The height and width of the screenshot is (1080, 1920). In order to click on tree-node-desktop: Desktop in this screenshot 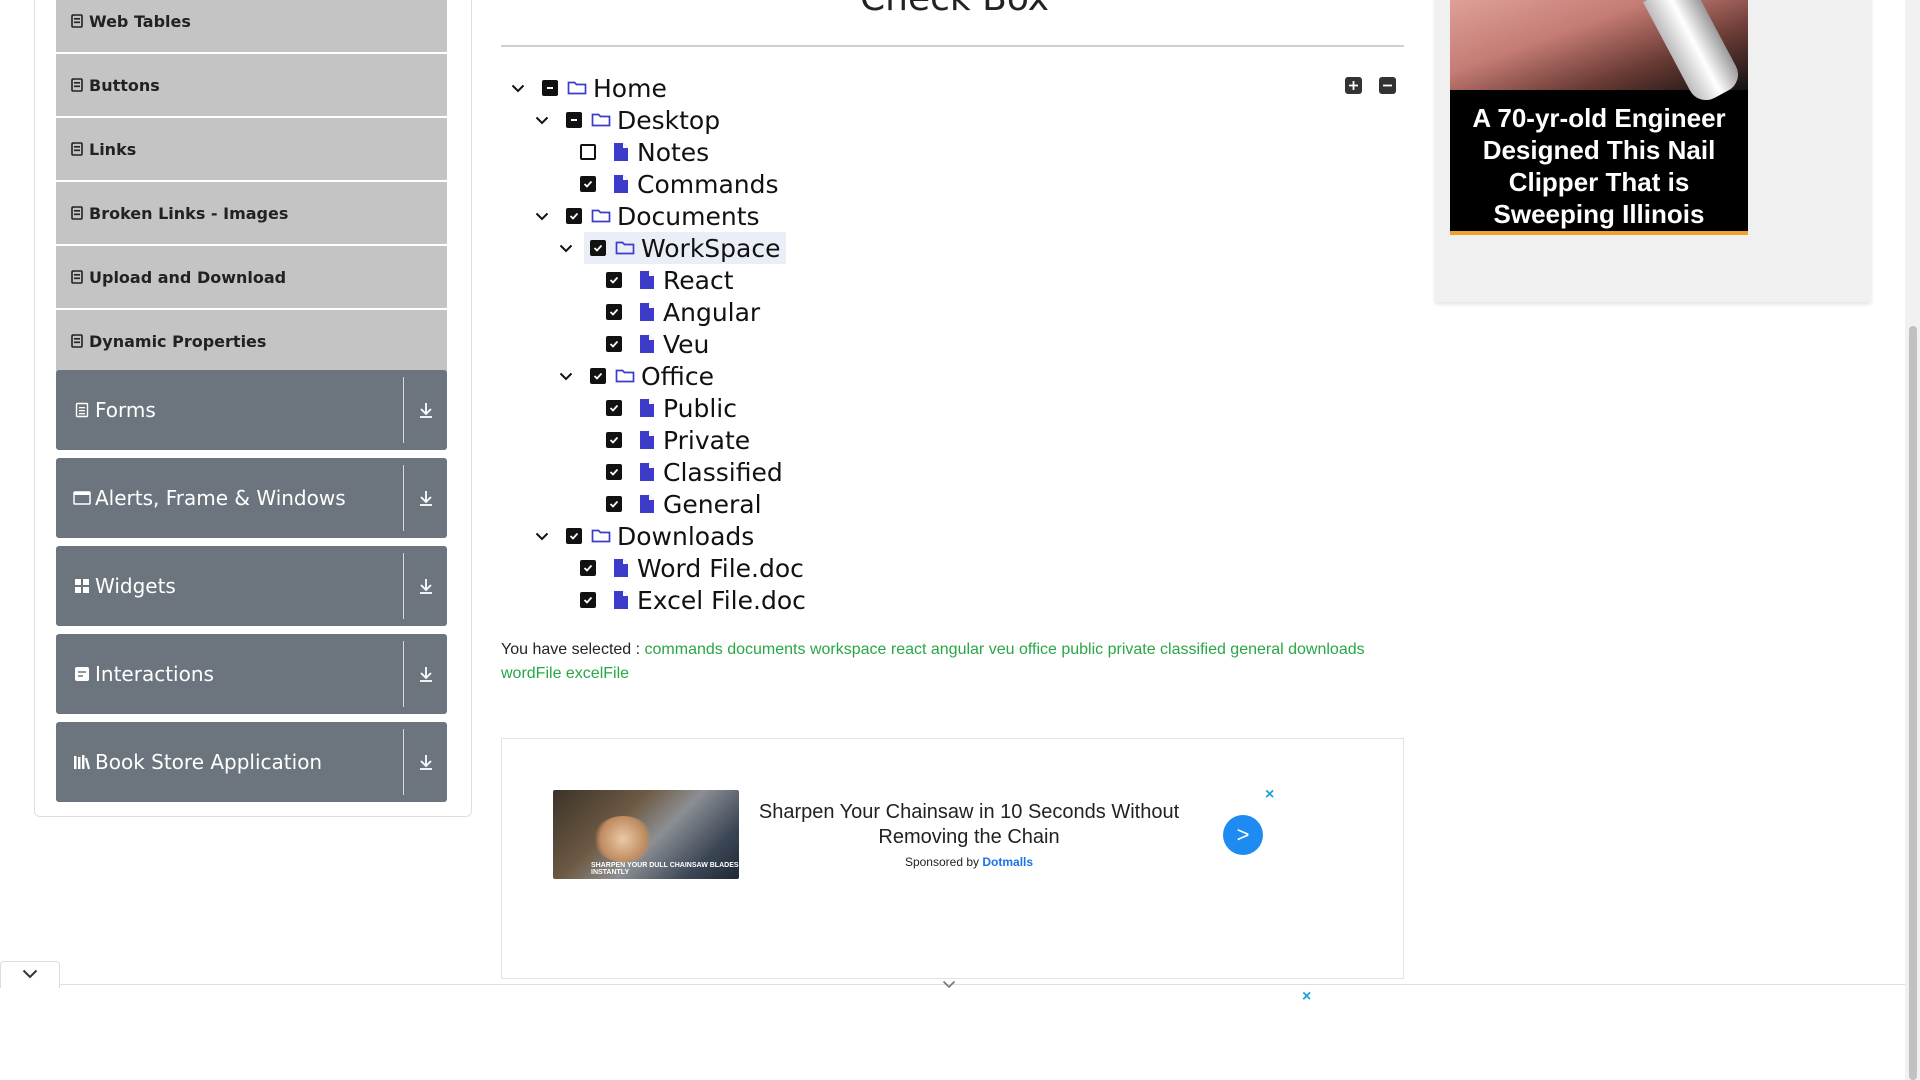, I will do `click(628, 120)`.